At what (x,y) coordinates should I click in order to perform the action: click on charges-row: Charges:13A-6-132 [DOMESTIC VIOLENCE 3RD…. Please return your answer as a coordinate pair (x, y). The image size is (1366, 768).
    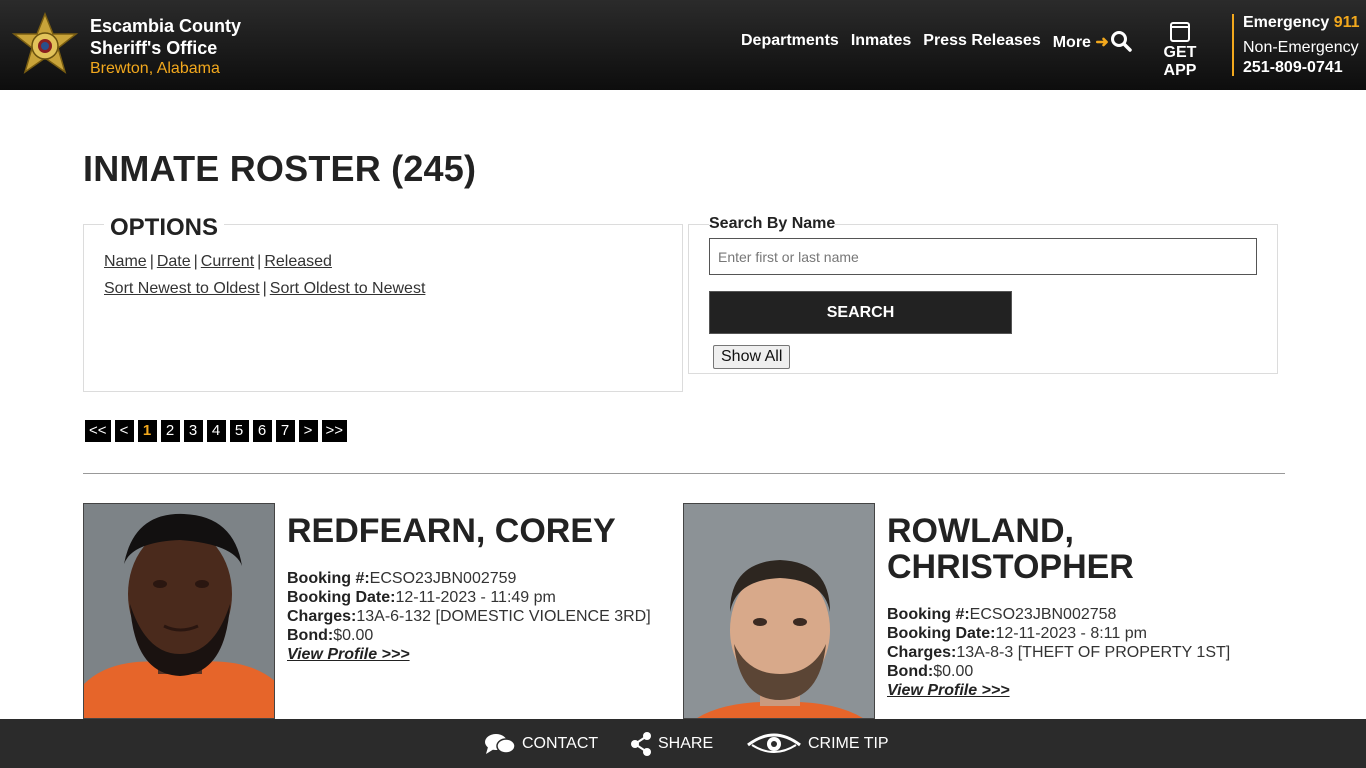
    Looking at the image, I should click on (469, 616).